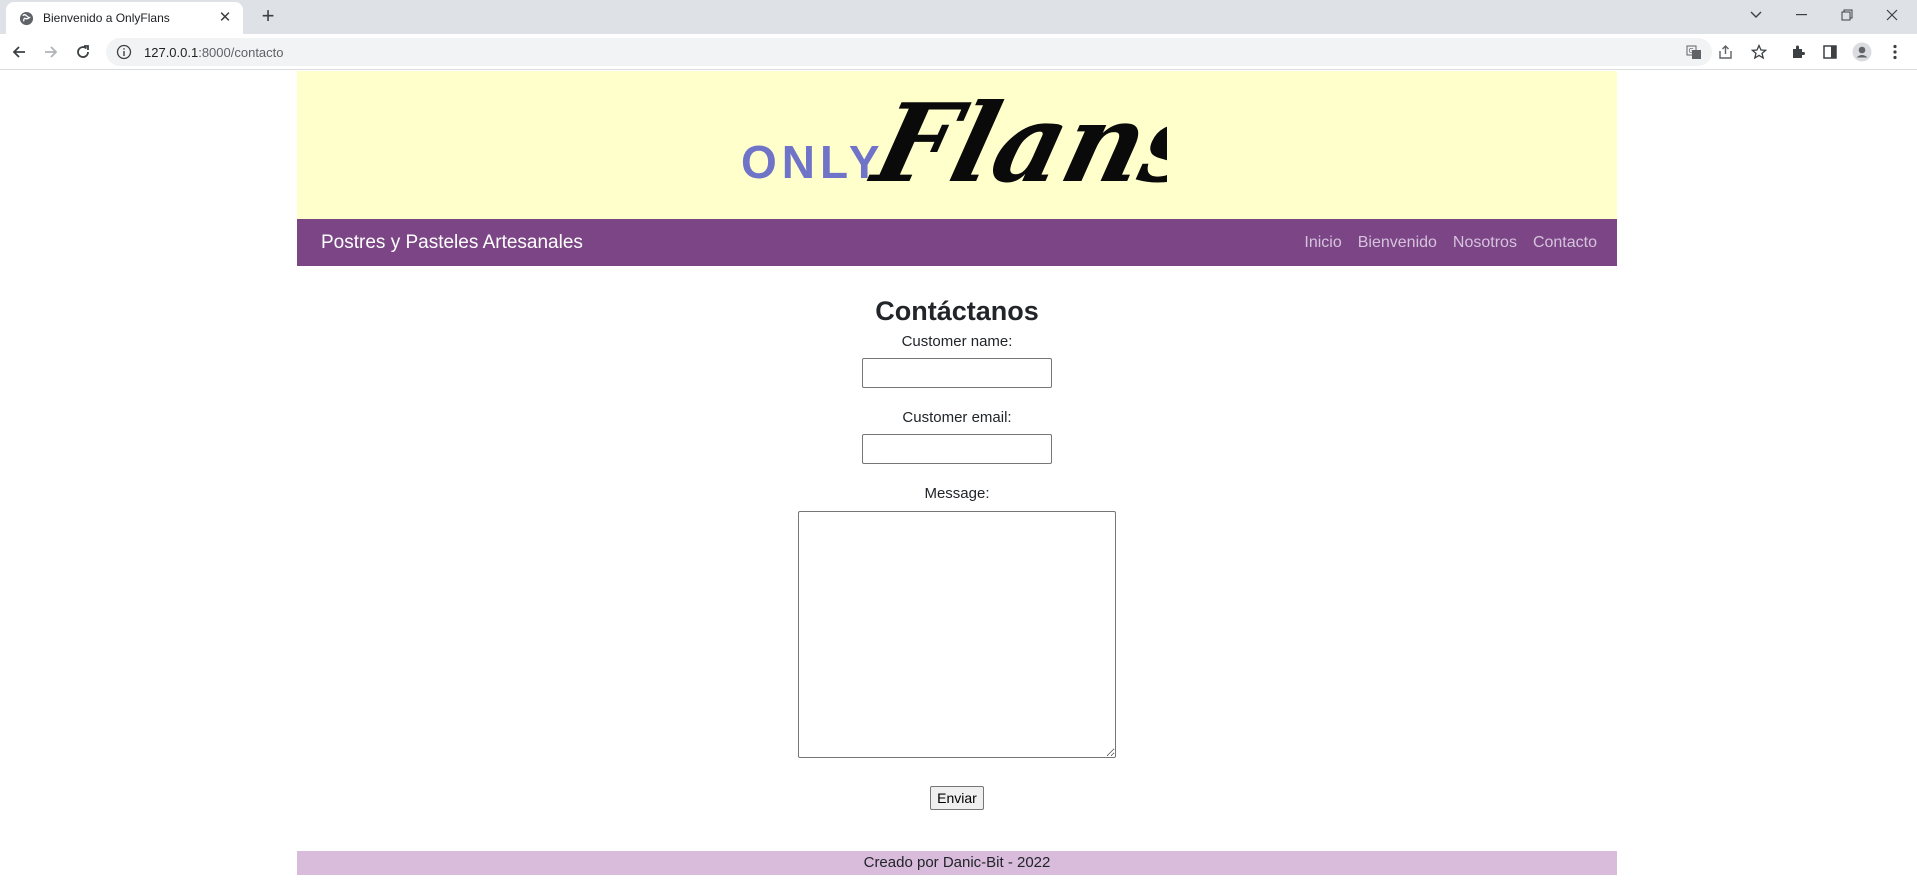 The height and width of the screenshot is (893, 1917). What do you see at coordinates (957, 417) in the screenshot?
I see `customer-email-label: Customer email:` at bounding box center [957, 417].